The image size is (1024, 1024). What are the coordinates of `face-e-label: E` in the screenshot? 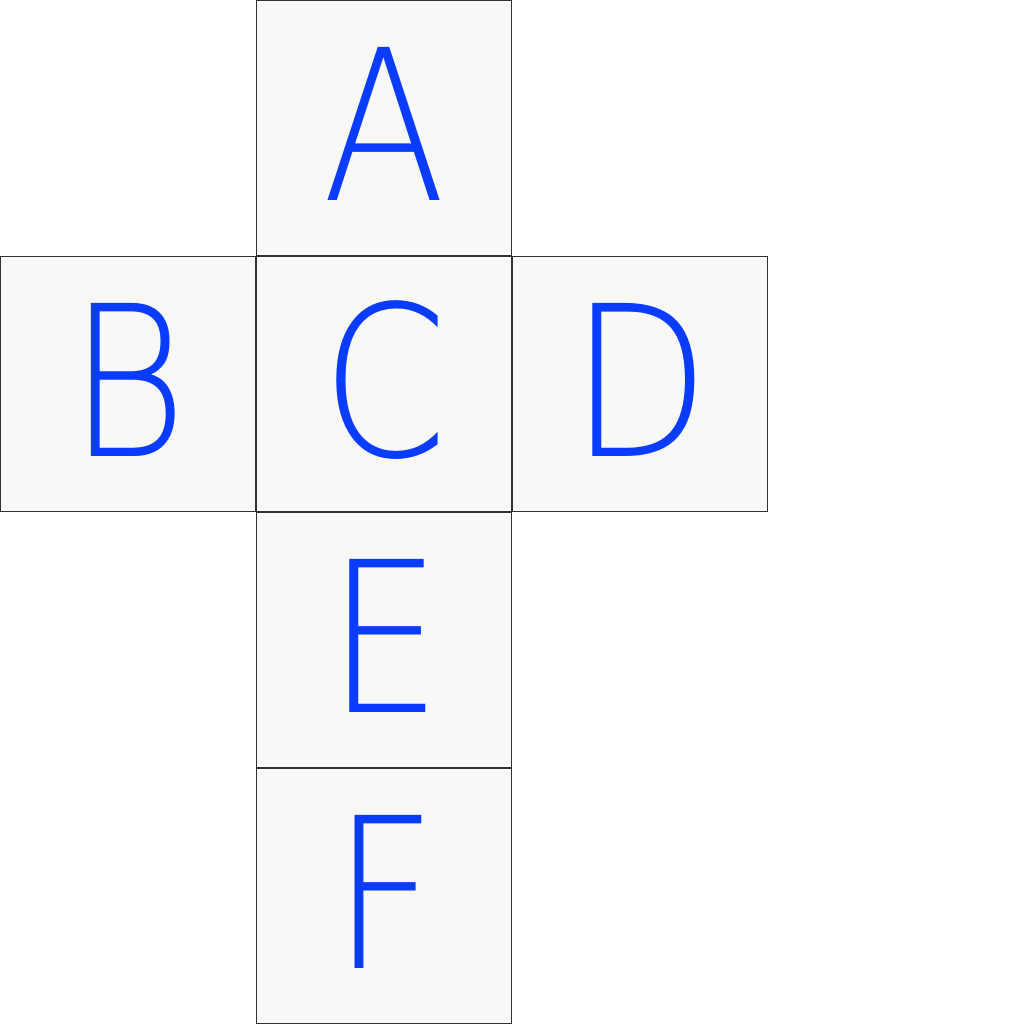 It's located at (384, 639).